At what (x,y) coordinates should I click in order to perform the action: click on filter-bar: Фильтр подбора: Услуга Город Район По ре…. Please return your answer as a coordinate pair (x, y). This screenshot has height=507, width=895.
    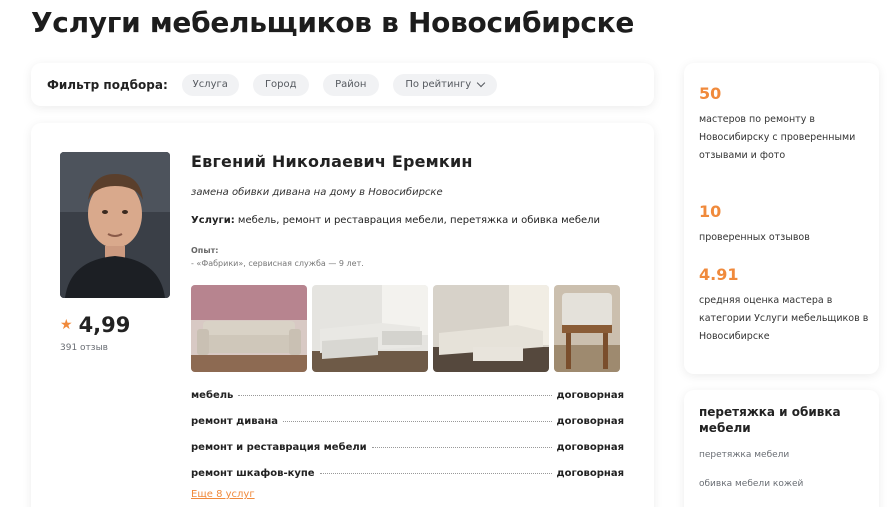
    Looking at the image, I should click on (342, 84).